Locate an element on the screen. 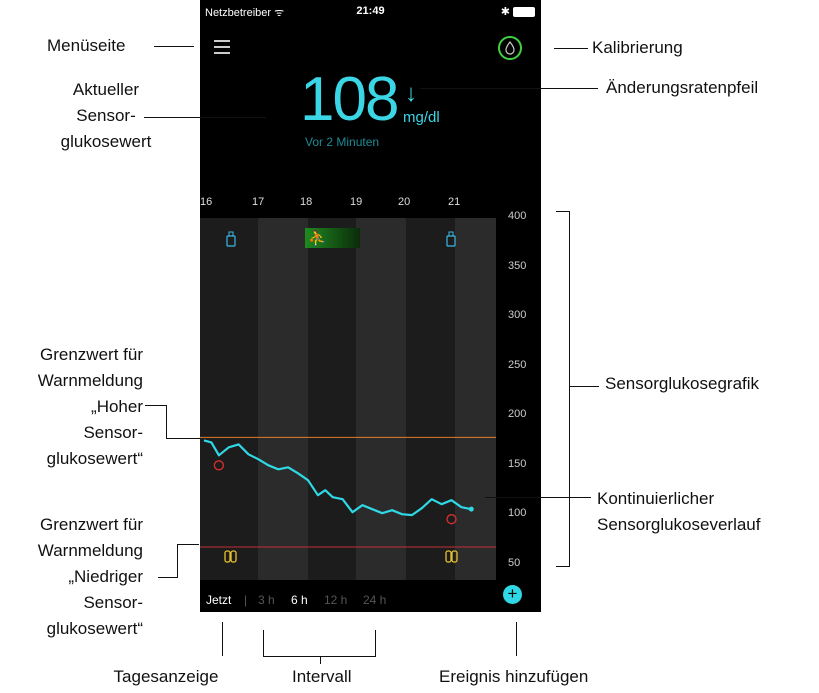 Image resolution: width=819 pixels, height=693 pixels. add-event-button: + is located at coordinates (512, 594).